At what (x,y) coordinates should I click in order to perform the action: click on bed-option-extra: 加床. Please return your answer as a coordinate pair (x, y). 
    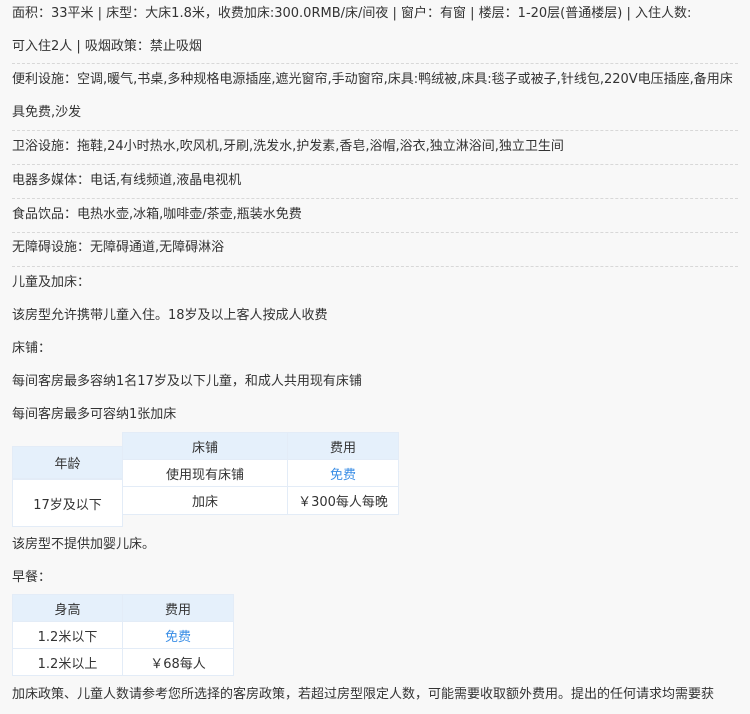
    Looking at the image, I should click on (205, 500).